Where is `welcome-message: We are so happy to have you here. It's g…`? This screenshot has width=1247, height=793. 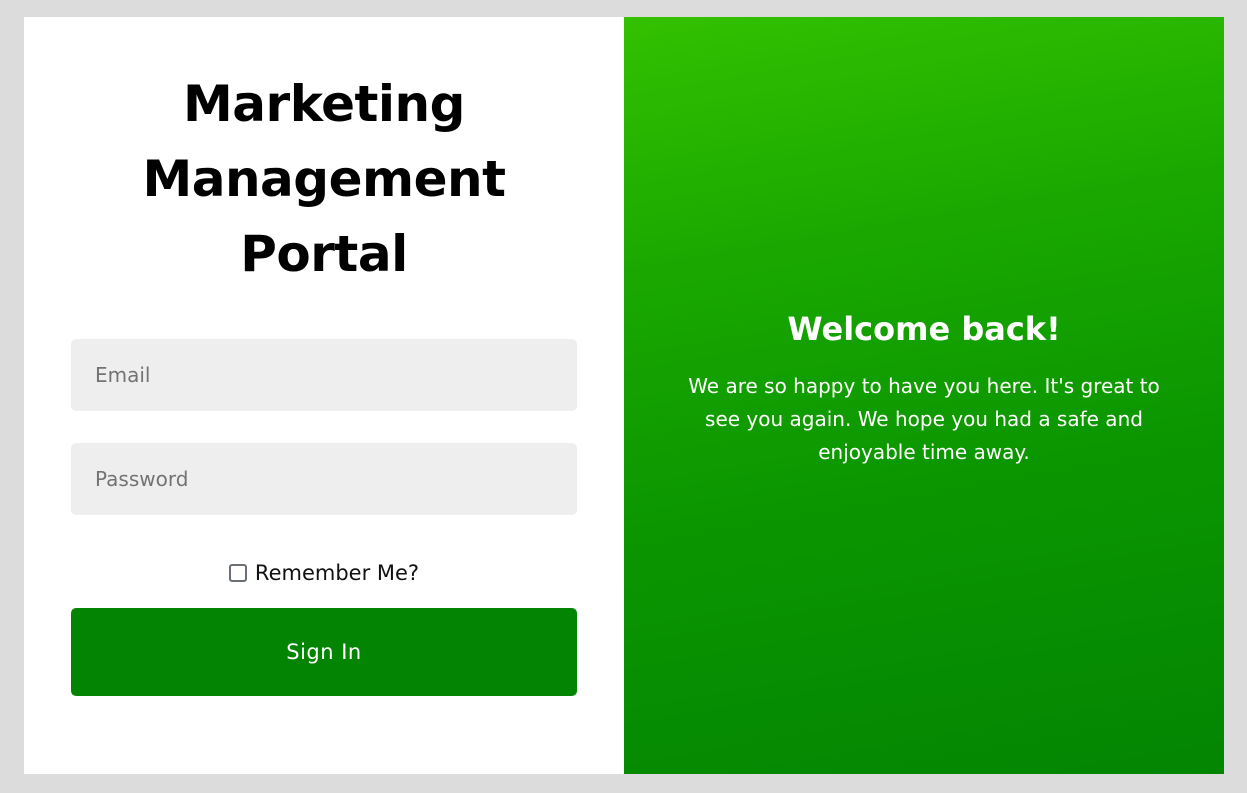
welcome-message: We are so happy to have you here. It's g… is located at coordinates (924, 419).